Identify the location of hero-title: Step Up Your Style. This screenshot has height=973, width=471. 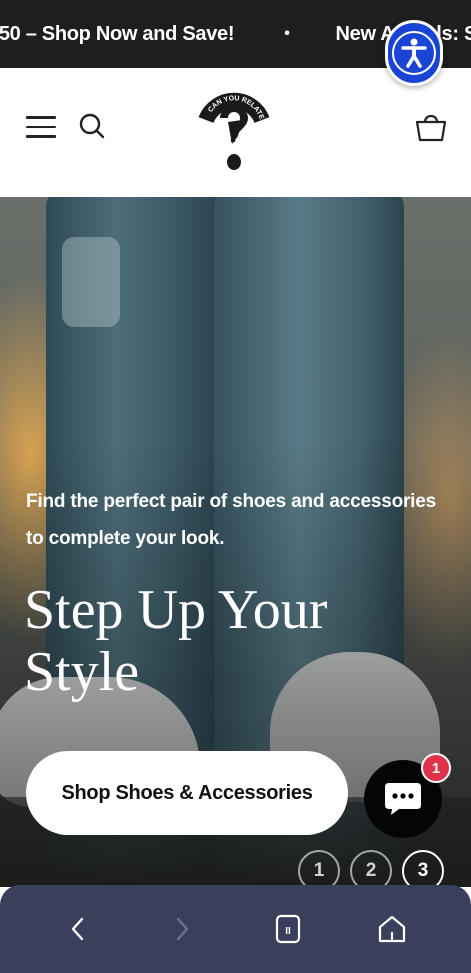
(176, 641).